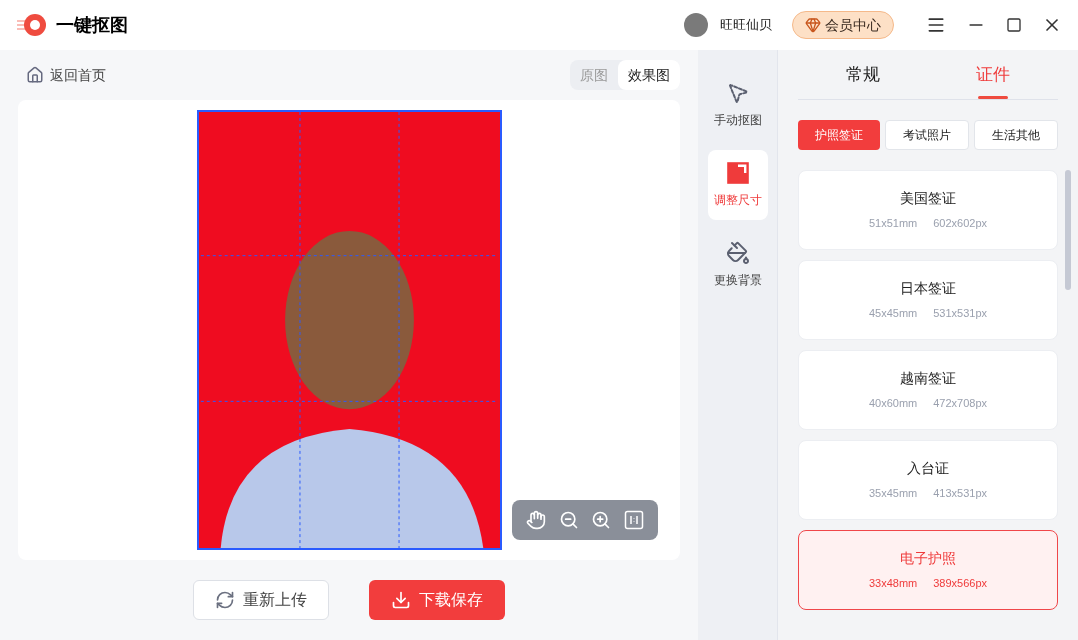 The height and width of the screenshot is (640, 1078). What do you see at coordinates (737, 253) in the screenshot?
I see `paint-bucket-icon` at bounding box center [737, 253].